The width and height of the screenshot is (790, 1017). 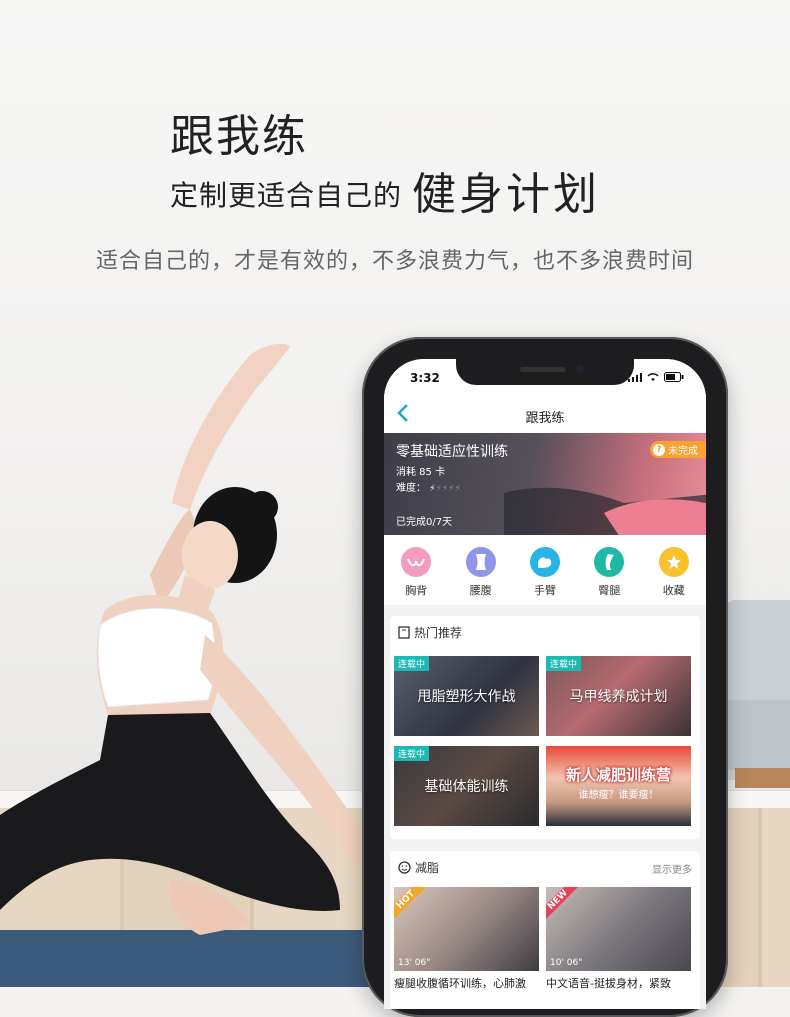 What do you see at coordinates (580, 369) in the screenshot?
I see `front-camera` at bounding box center [580, 369].